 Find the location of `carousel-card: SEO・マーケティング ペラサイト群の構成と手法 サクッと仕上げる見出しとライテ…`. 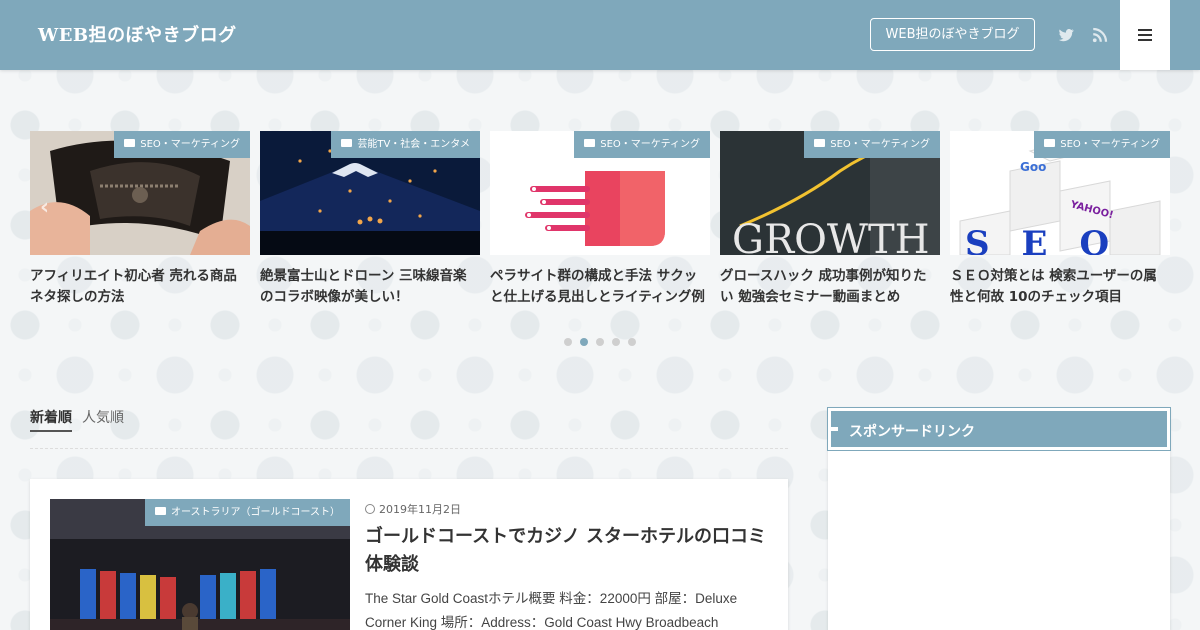

carousel-card: SEO・マーケティング ペラサイト群の構成と手法 サクッと仕上げる見出しとライテ… is located at coordinates (600, 219).